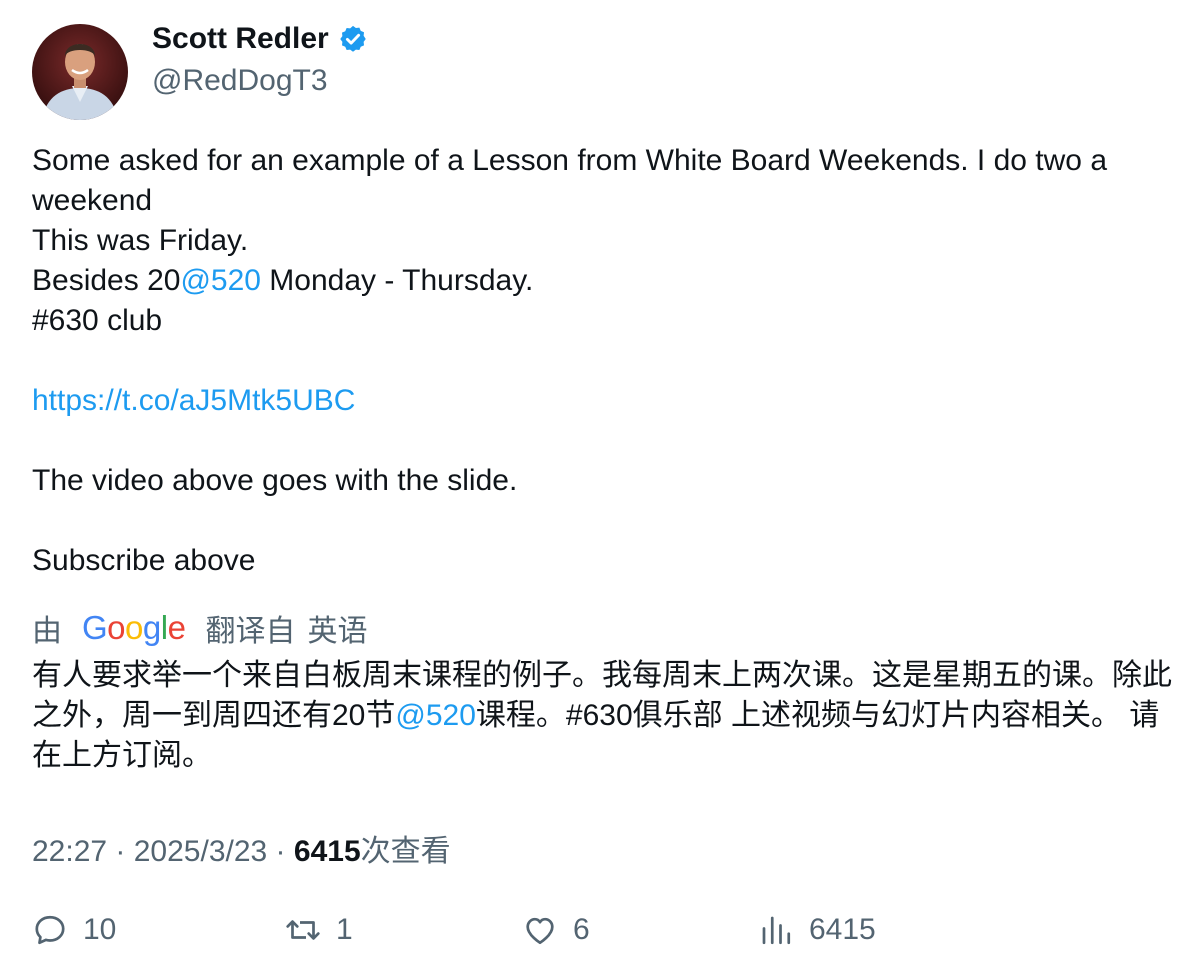  Describe the element at coordinates (435, 715) in the screenshot. I see `translated-mention-link: @520` at that location.